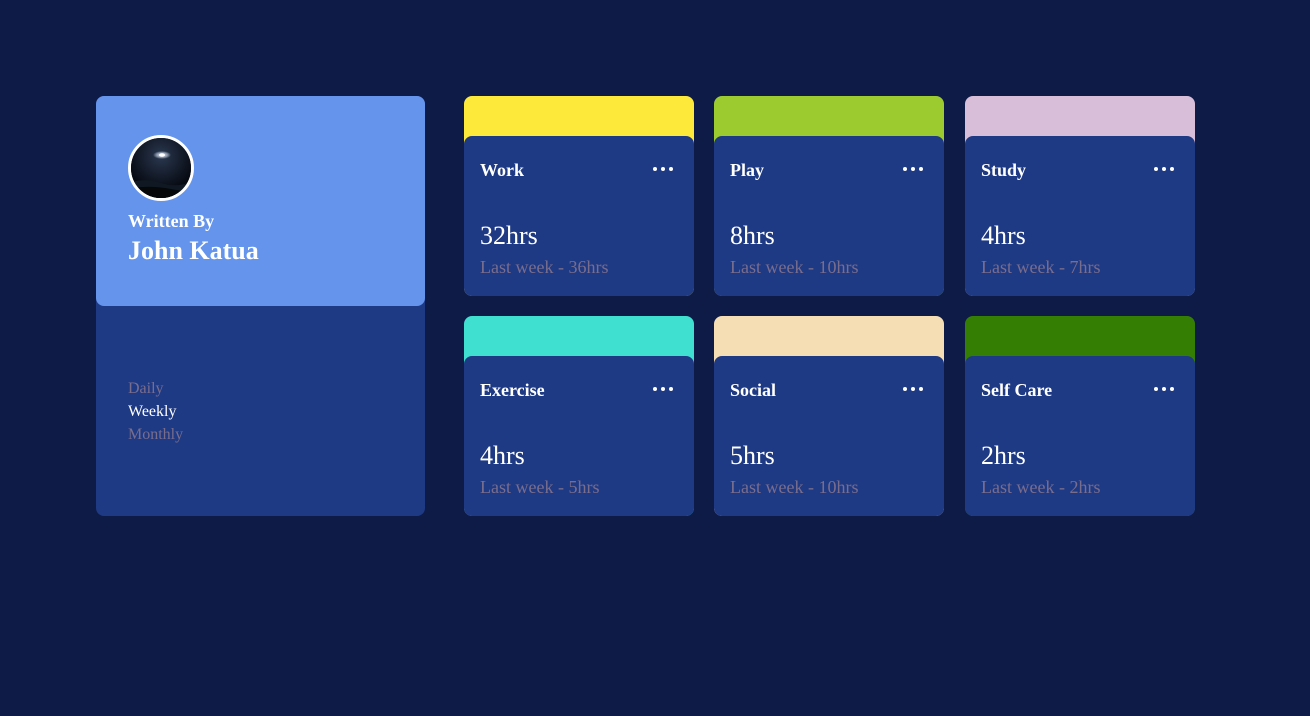 This screenshot has height=716, width=1310. What do you see at coordinates (512, 390) in the screenshot?
I see `card-title: Exercise` at bounding box center [512, 390].